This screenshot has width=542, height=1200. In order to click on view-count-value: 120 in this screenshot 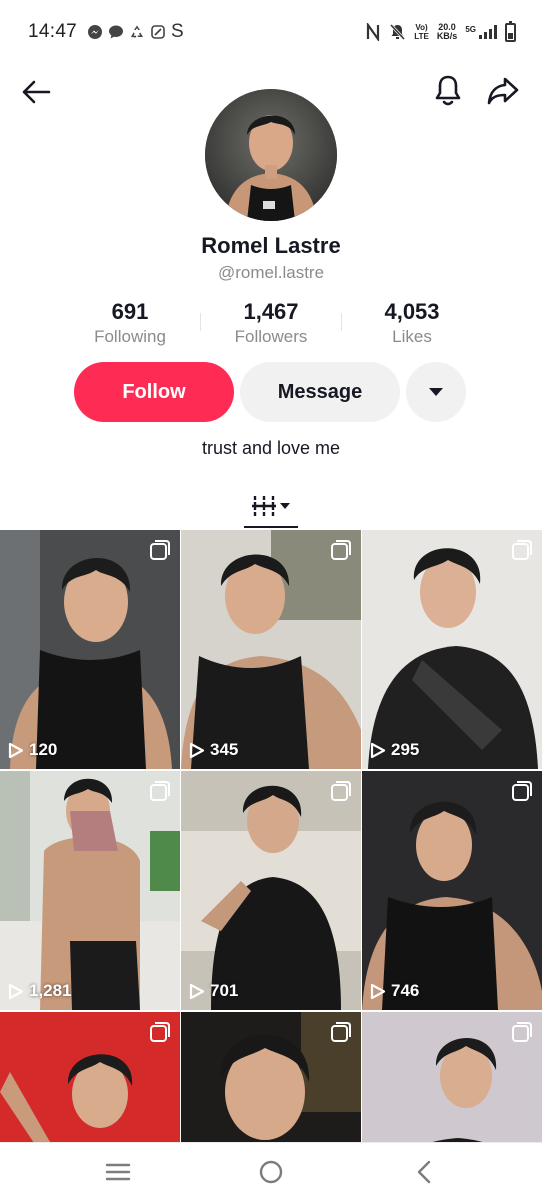, I will do `click(43, 749)`.